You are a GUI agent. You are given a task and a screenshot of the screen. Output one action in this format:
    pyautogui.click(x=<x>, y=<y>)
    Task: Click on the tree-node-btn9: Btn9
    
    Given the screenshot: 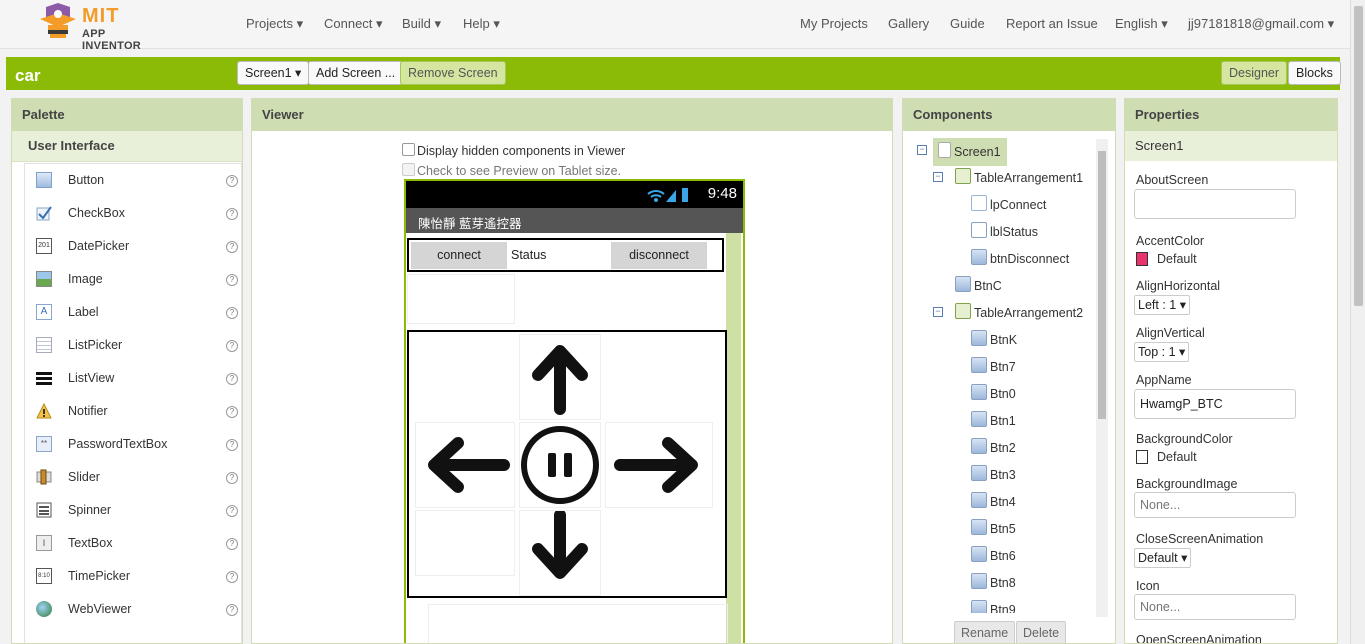 What is the action you would take?
    pyautogui.click(x=993, y=606)
    